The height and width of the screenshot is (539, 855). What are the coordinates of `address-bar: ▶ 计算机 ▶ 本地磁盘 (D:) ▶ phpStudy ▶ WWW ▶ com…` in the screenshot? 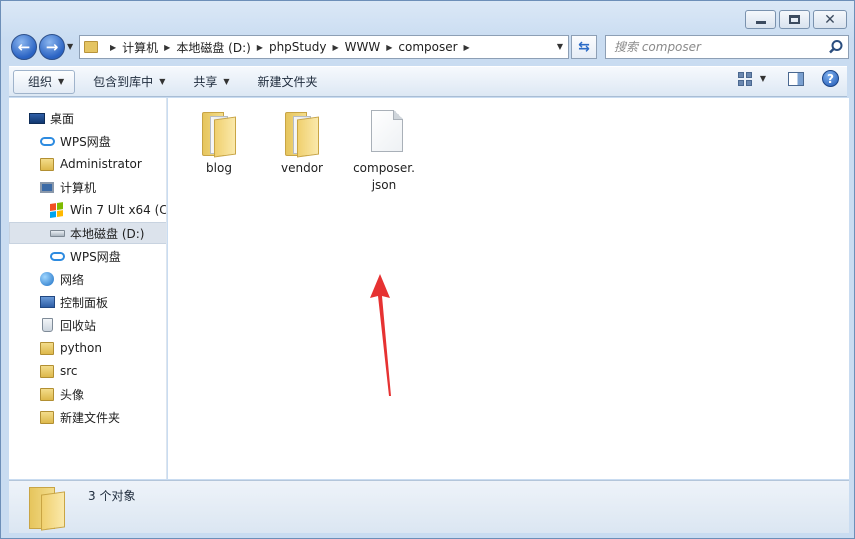 It's located at (324, 47).